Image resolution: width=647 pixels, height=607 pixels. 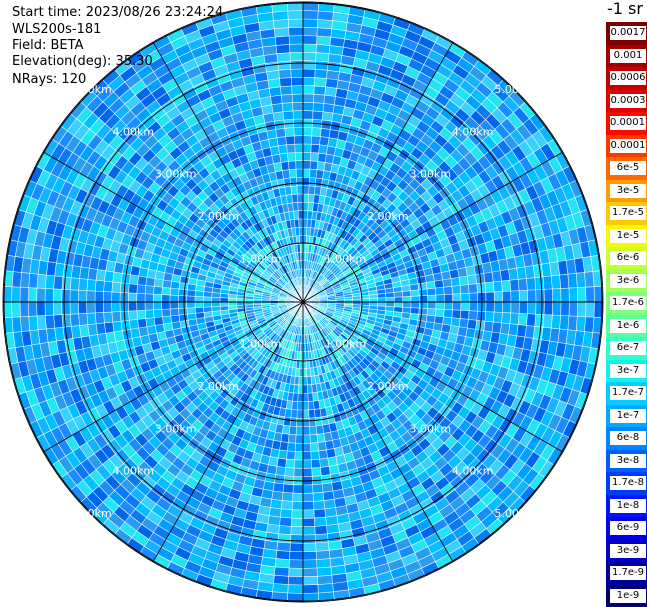 I want to click on colorbar-tick-label: 1e-7, so click(x=628, y=415).